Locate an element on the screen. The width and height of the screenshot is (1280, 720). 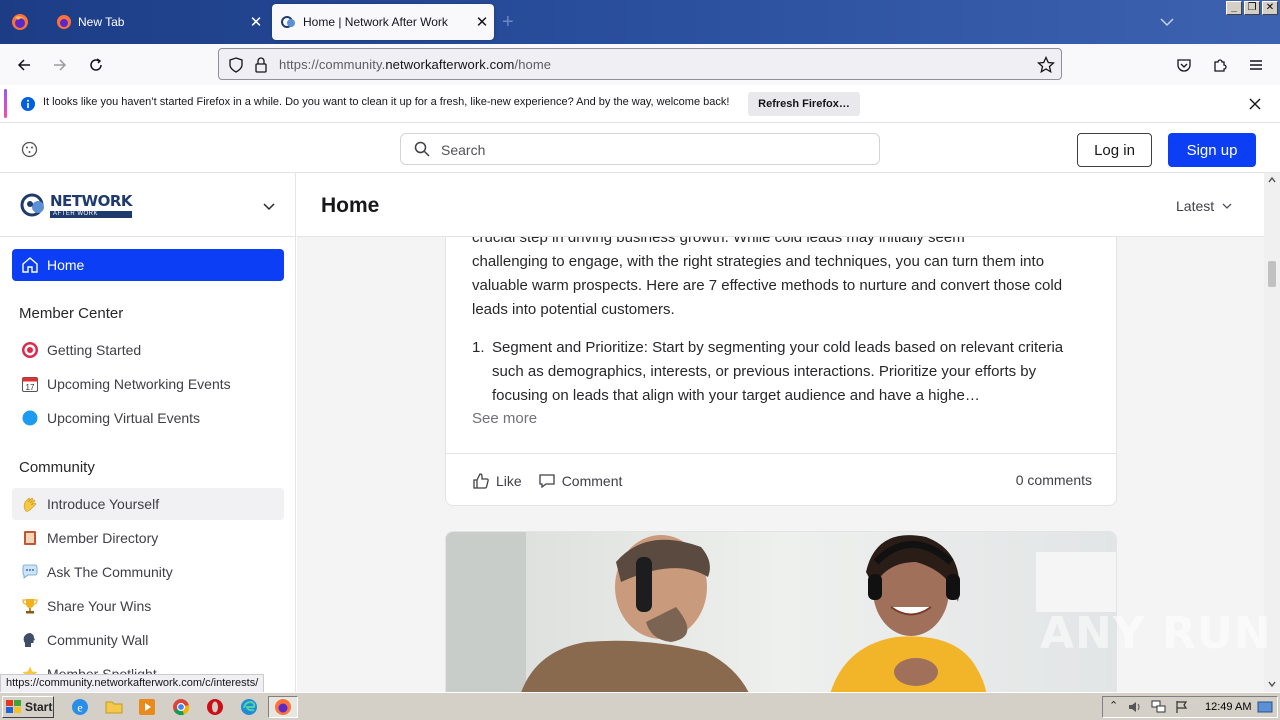
sidebar-item-getting-started: Getting Started is located at coordinates (148, 350).